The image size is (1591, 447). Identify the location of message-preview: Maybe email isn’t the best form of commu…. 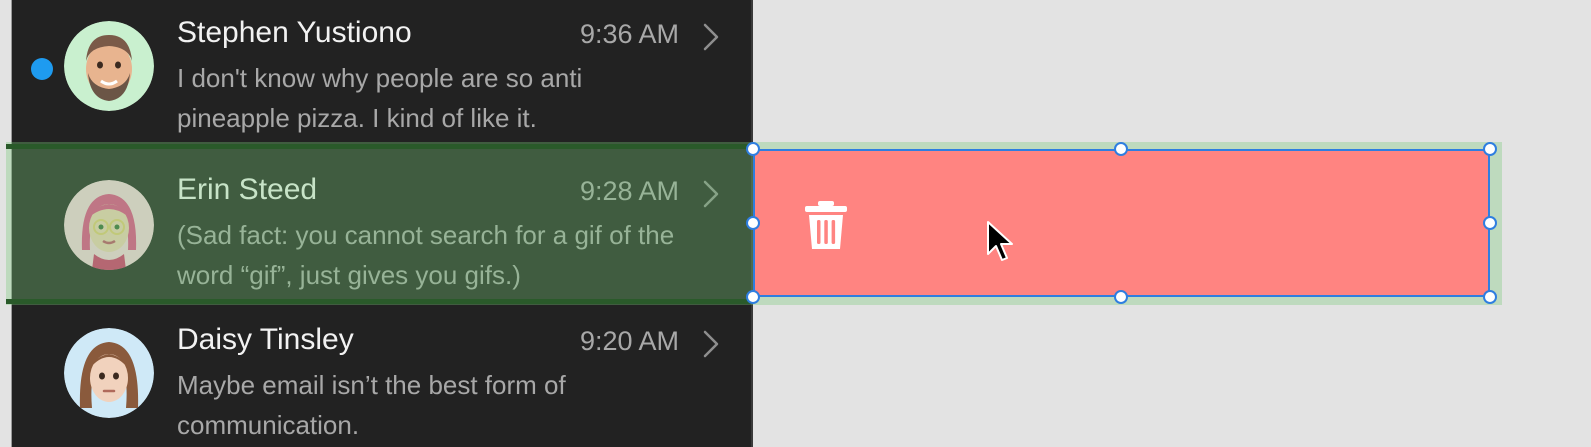
(371, 405).